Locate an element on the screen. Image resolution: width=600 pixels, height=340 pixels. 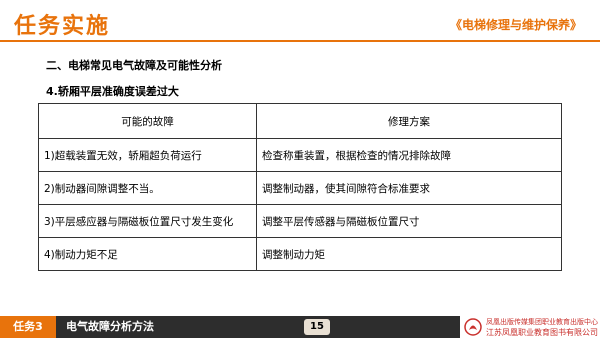
table-cell-solution: 调整平层传感器与隔磁板位置尺寸 is located at coordinates (409, 221).